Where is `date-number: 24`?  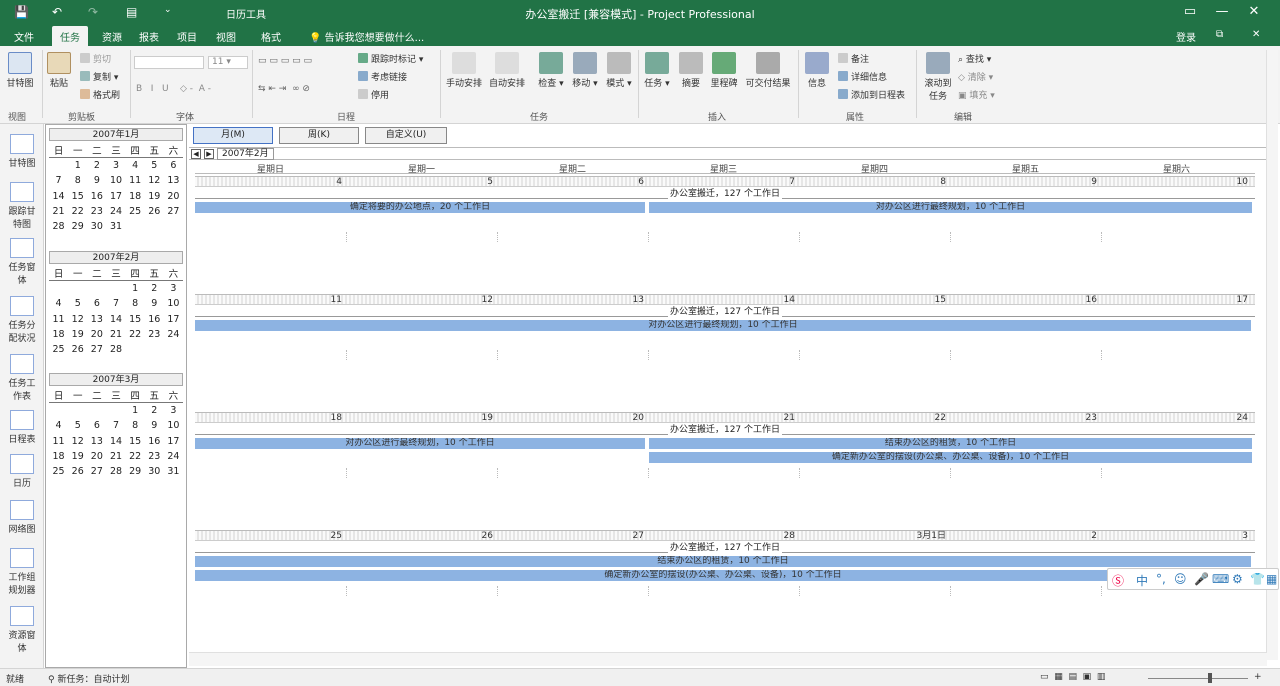
date-number: 24 is located at coordinates (1176, 418).